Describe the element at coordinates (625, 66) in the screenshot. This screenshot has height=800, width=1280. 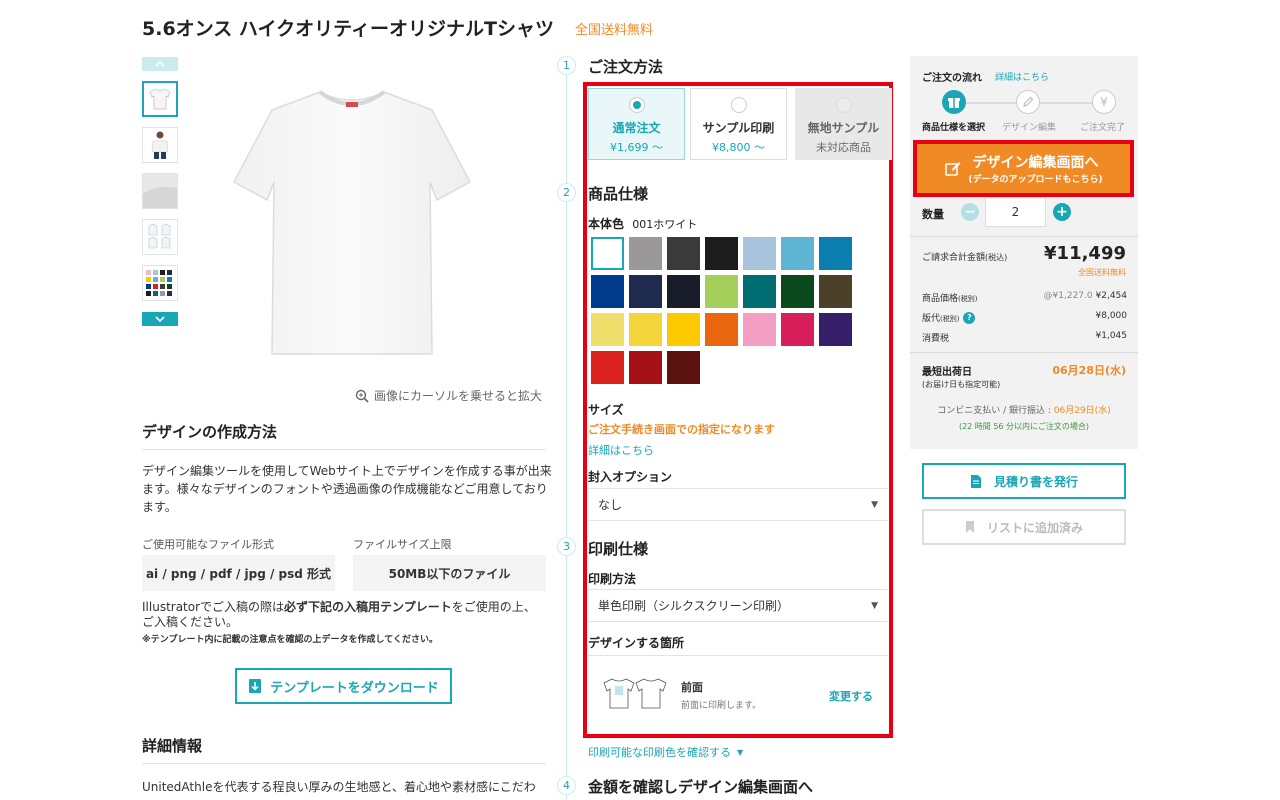
I see `step-title-order-method: ご注文方法` at that location.